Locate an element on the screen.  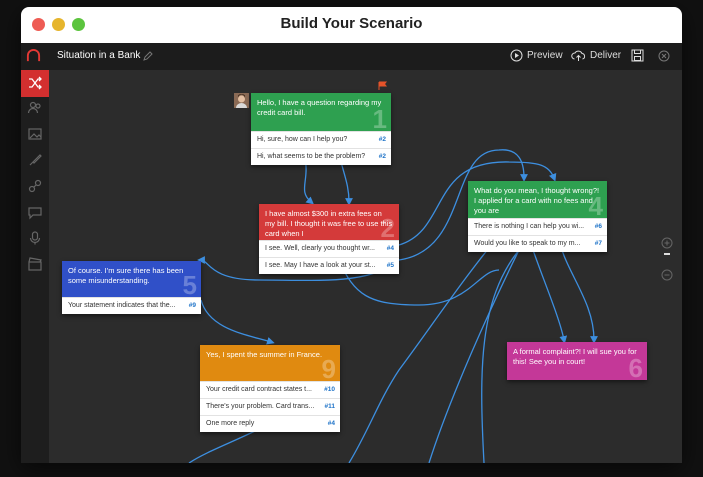
response-option: There's your problem. Card trans... #11 is located at coordinates (270, 406).